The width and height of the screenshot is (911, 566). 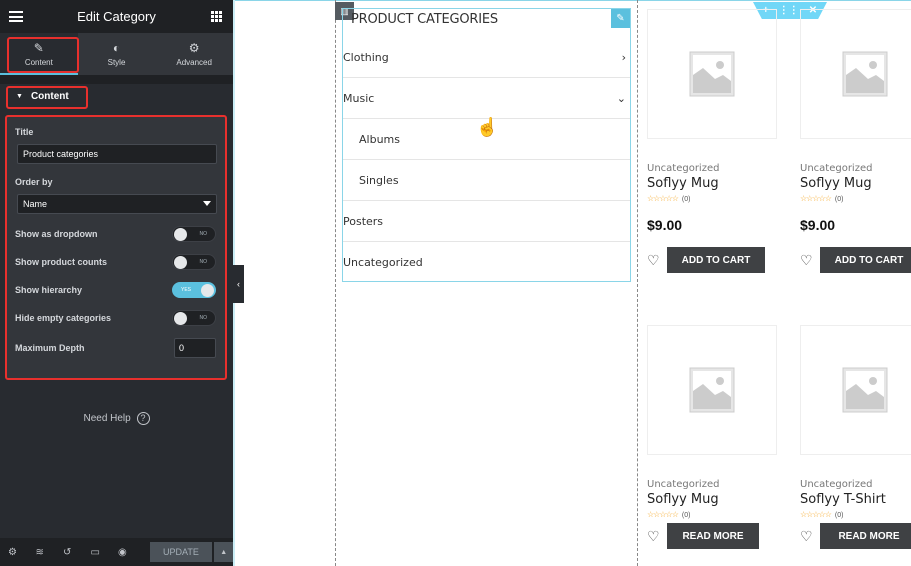 What do you see at coordinates (38, 62) in the screenshot?
I see `tab-label: Content` at bounding box center [38, 62].